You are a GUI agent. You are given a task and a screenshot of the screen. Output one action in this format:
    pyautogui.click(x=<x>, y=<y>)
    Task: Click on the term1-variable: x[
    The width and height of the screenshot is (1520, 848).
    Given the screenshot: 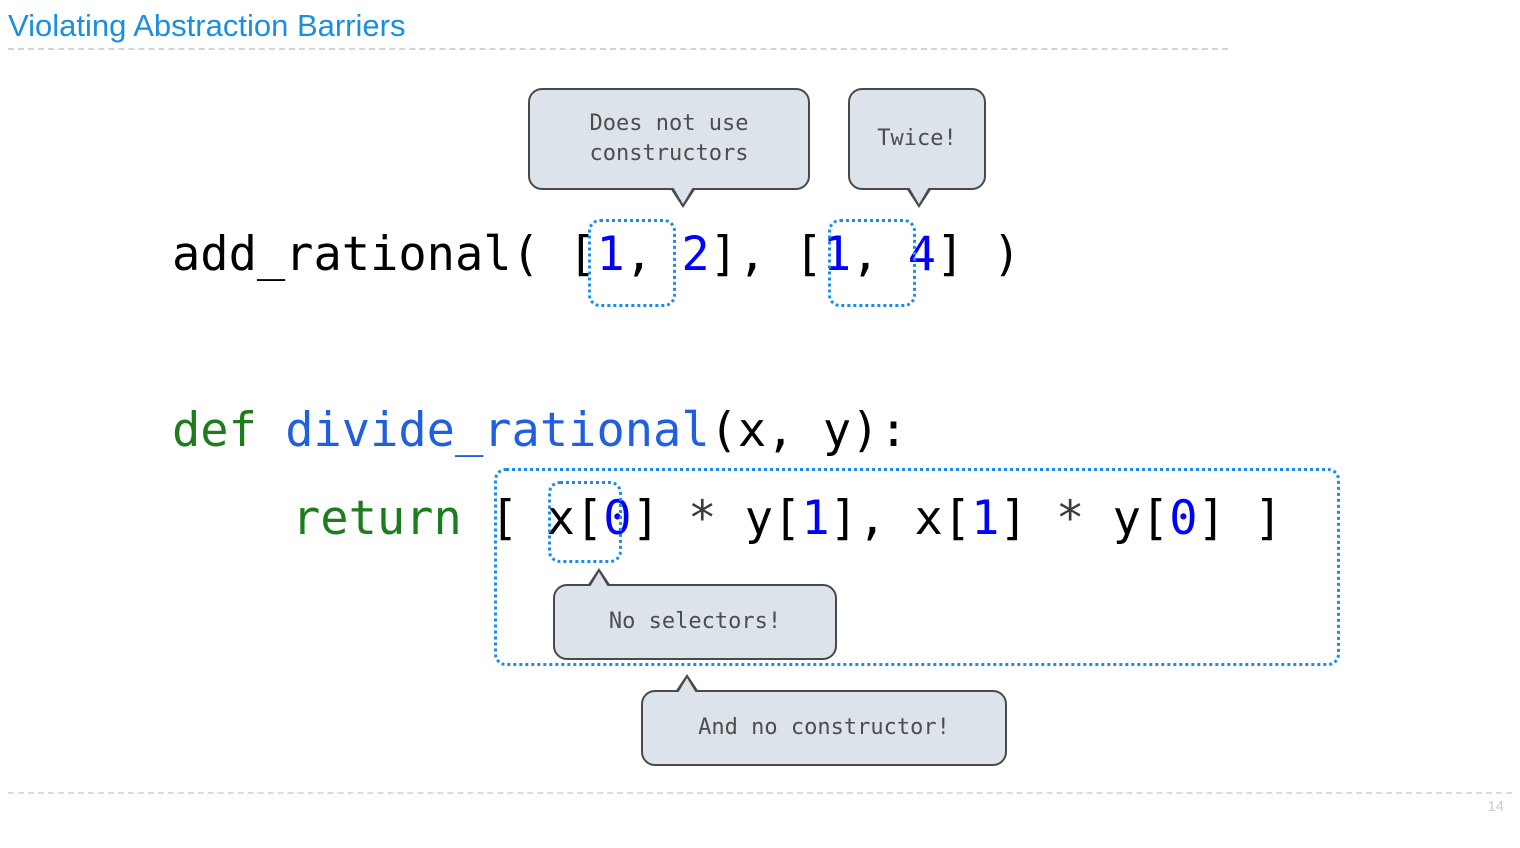 What is the action you would take?
    pyautogui.click(x=575, y=518)
    